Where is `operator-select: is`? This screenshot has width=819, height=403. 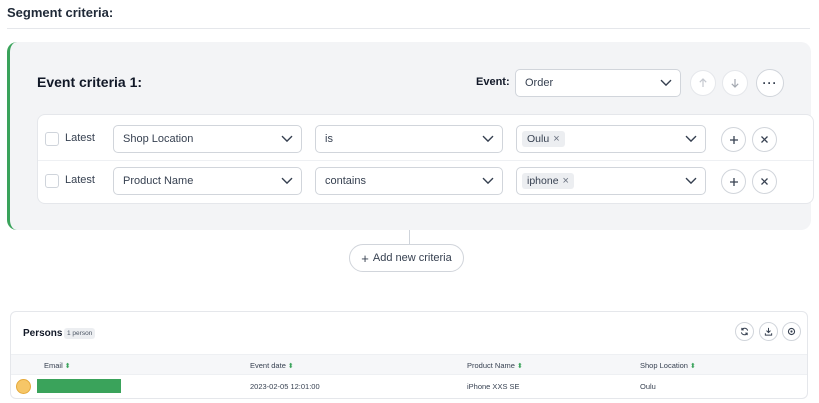
operator-select: is is located at coordinates (409, 139).